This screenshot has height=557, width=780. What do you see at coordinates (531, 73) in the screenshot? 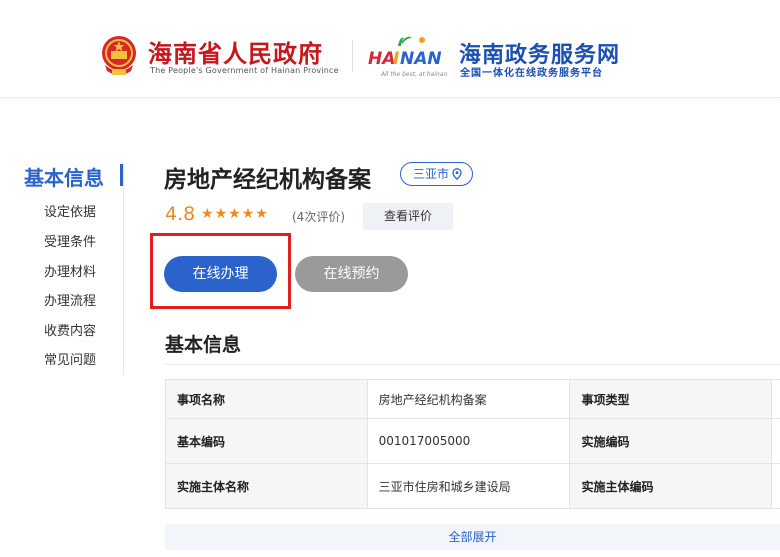
I see `service-subtitle: 全国一体化在线政务服务平台` at bounding box center [531, 73].